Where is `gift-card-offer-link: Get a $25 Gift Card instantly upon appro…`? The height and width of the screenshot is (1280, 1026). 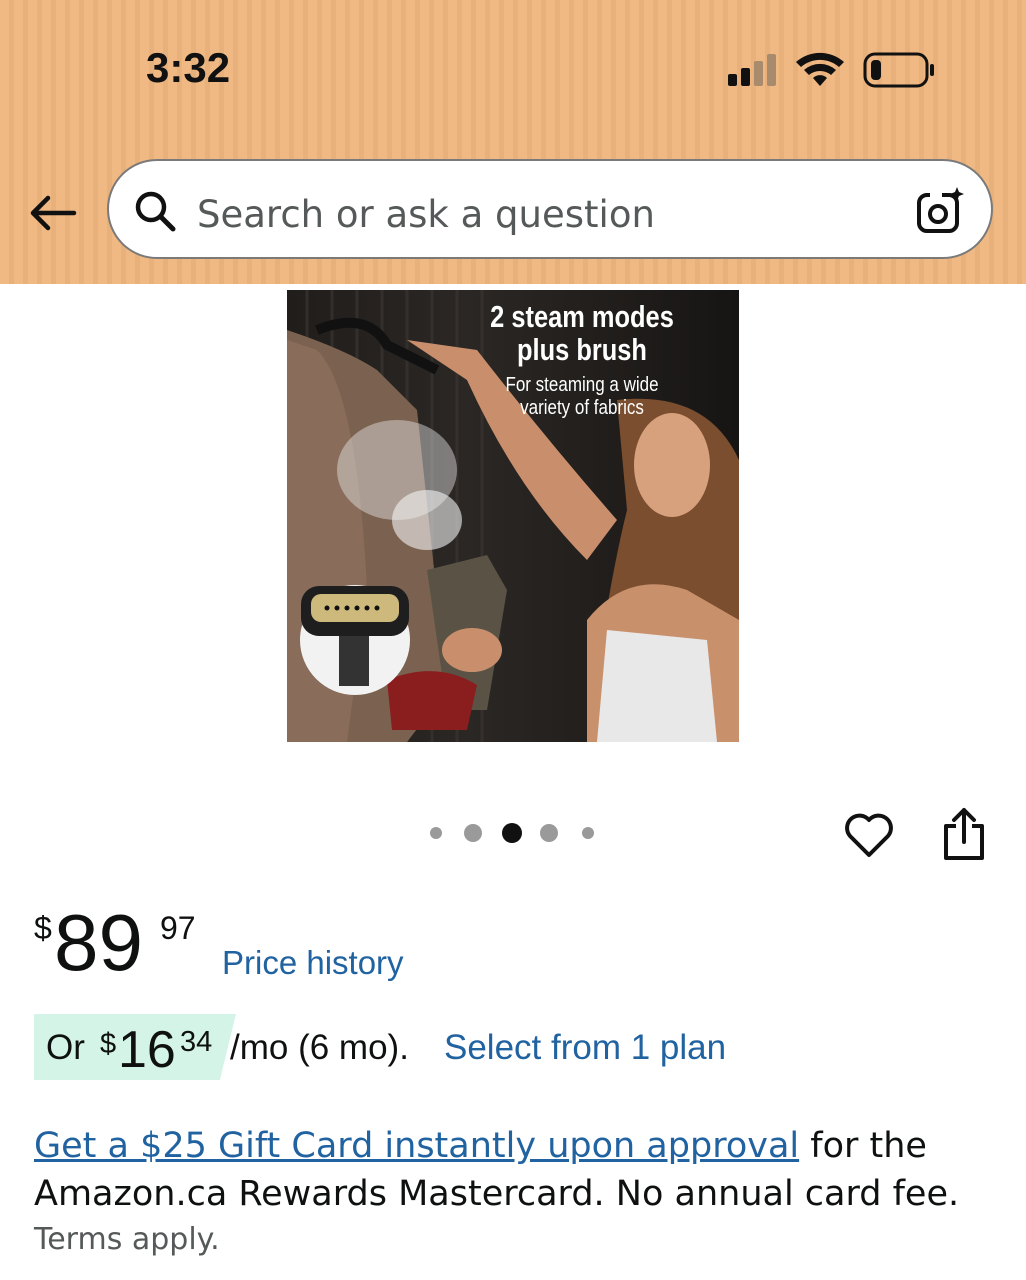 gift-card-offer-link: Get a $25 Gift Card instantly upon appro… is located at coordinates (416, 1146).